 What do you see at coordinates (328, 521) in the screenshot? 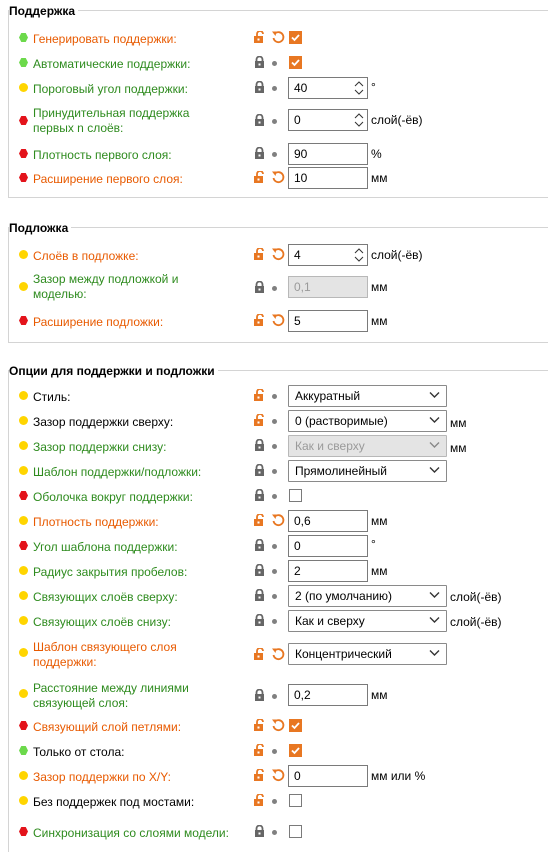
I see `density-input: 0,6` at bounding box center [328, 521].